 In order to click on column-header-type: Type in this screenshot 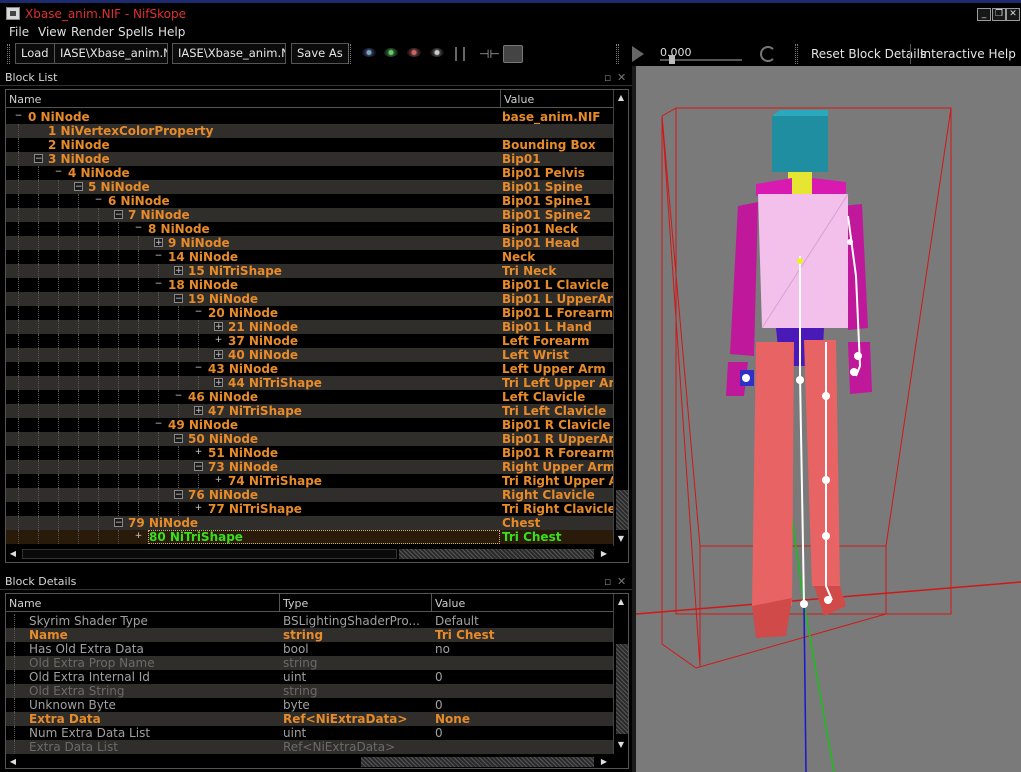, I will do `click(356, 603)`.